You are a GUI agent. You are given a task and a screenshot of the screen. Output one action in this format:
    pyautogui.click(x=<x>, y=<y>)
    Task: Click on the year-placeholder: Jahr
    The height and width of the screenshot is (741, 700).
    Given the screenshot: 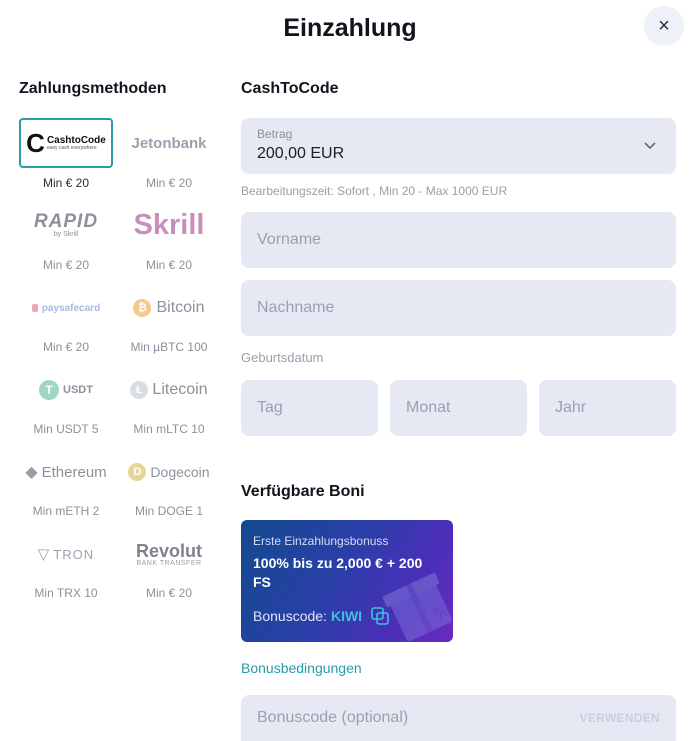 What is the action you would take?
    pyautogui.click(x=571, y=407)
    